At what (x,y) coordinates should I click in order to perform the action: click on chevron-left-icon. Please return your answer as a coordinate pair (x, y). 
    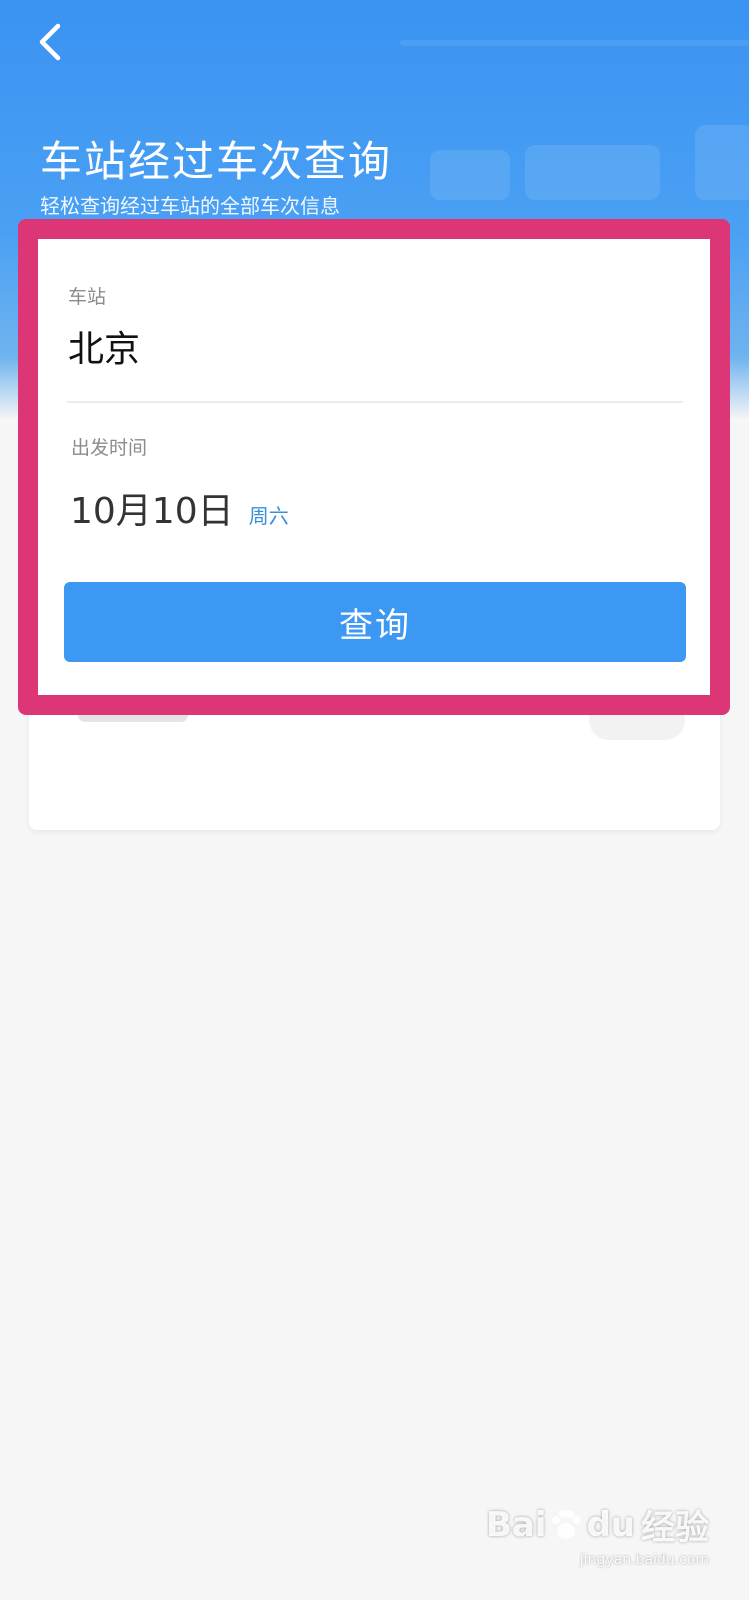
    Looking at the image, I should click on (50, 42).